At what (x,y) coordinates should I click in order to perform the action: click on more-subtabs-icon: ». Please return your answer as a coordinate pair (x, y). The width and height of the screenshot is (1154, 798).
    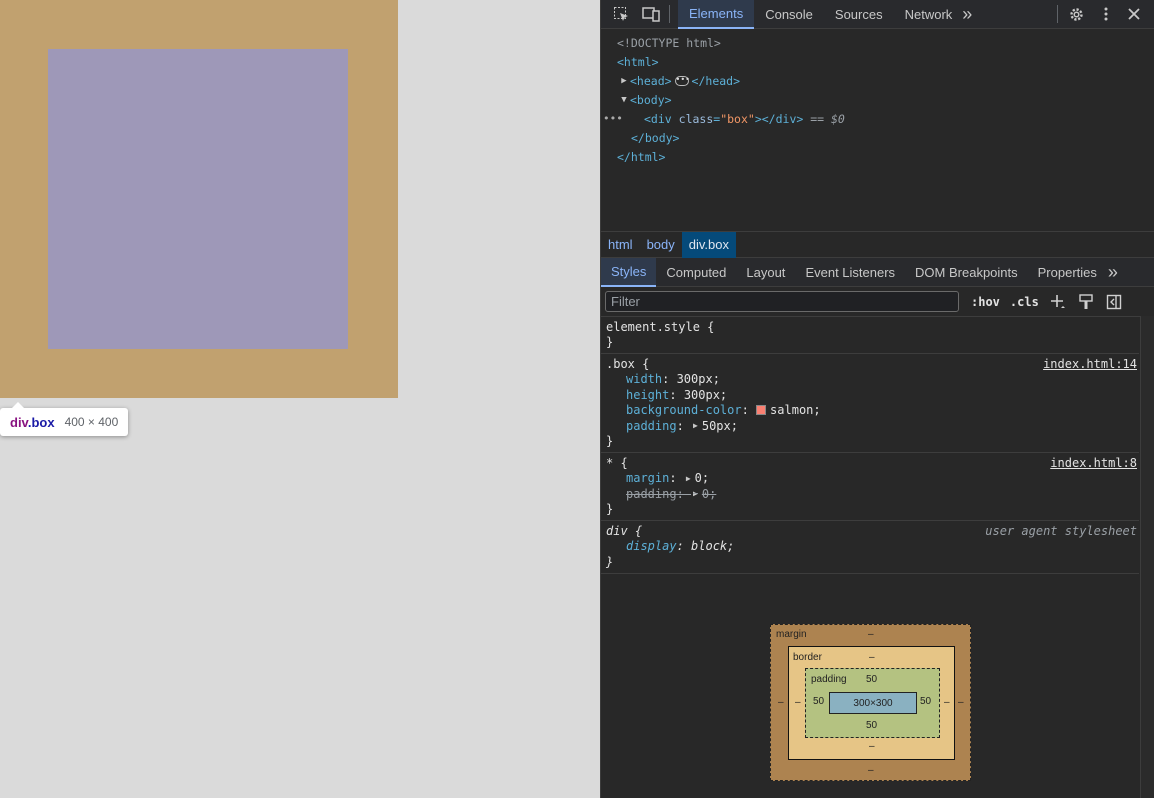
    Looking at the image, I should click on (1113, 272).